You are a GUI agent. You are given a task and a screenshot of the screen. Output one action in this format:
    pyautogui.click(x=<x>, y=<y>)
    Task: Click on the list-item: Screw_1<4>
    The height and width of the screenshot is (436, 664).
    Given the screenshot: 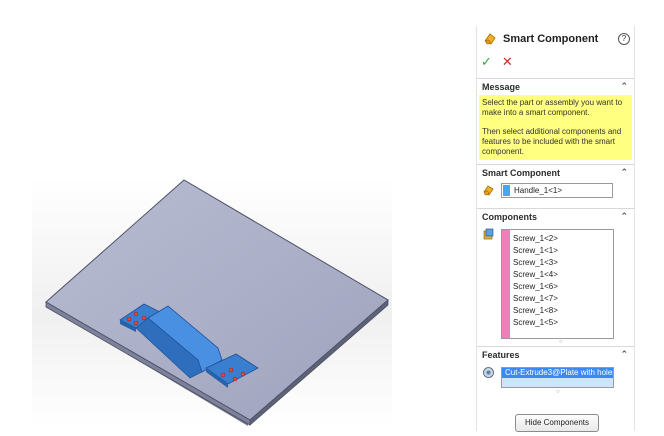 What is the action you would take?
    pyautogui.click(x=535, y=275)
    